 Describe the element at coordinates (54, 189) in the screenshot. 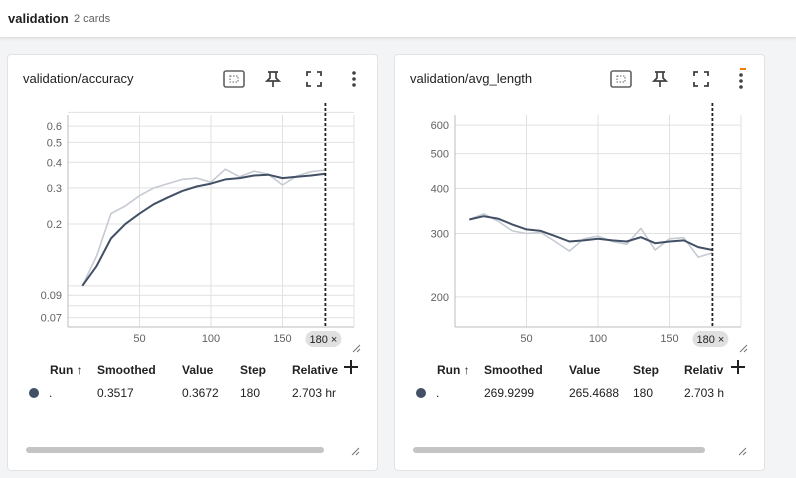

I see `y-tick-label: 0.3` at that location.